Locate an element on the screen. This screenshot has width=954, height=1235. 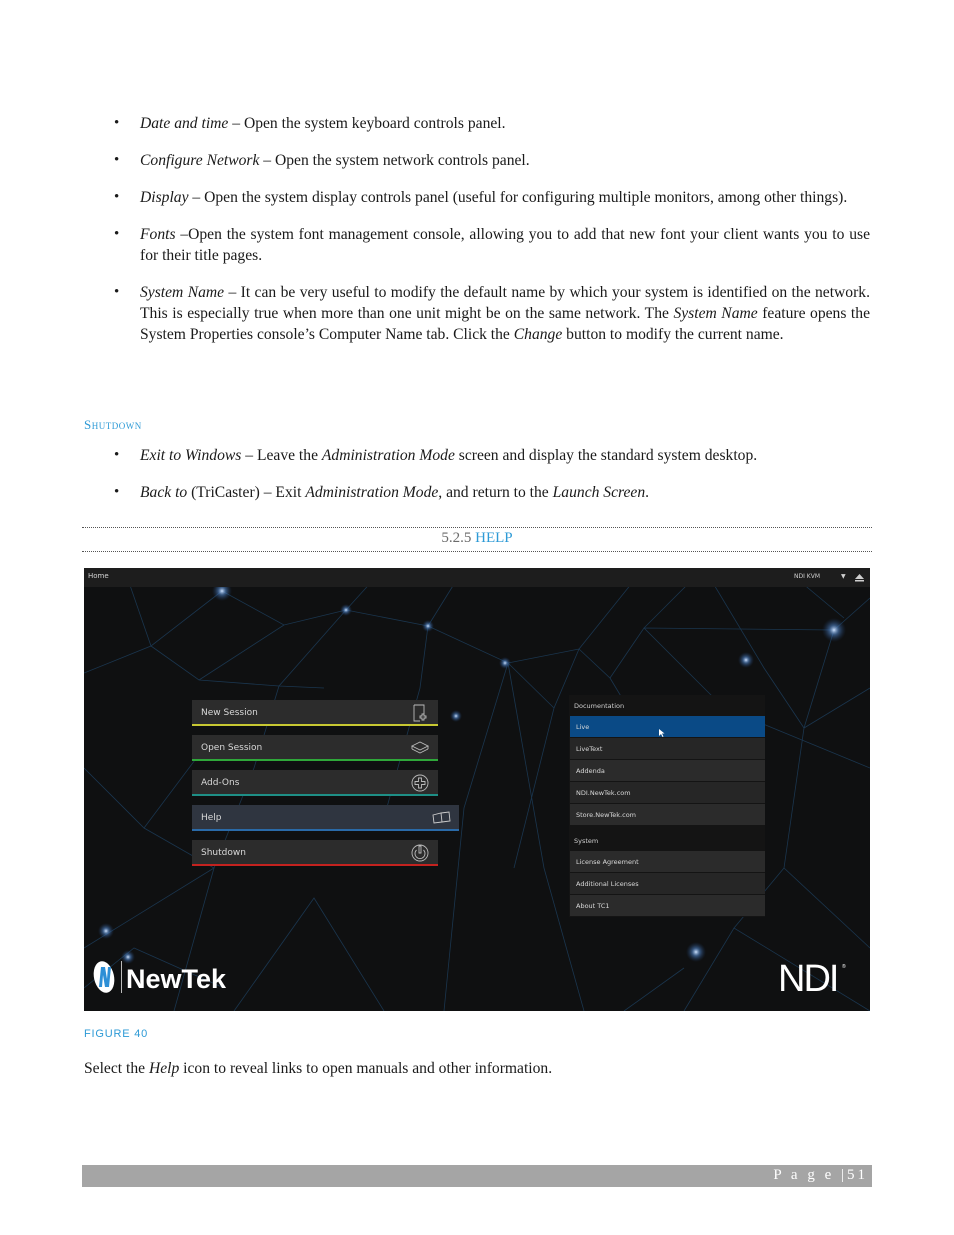
doc-link-store-newtek: Store.NewTek.com is located at coordinates (667, 814).